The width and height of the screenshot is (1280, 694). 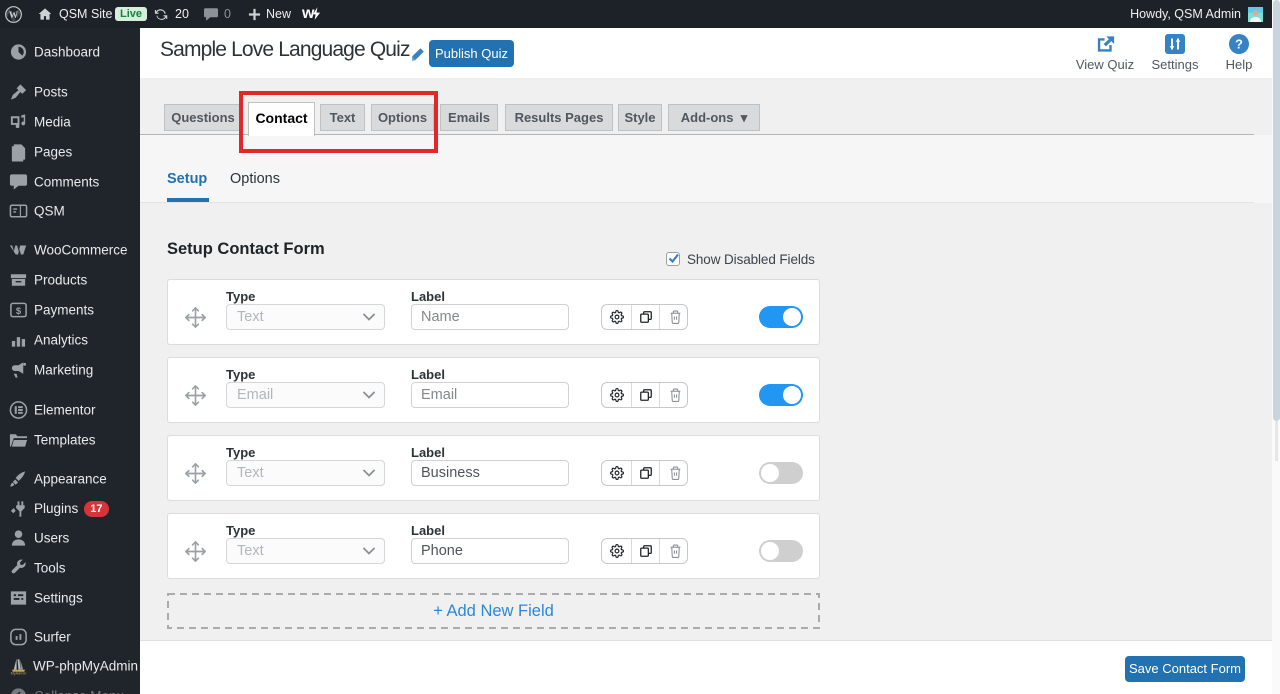 I want to click on svg-text: MyAdmin, so click(x=19, y=674).